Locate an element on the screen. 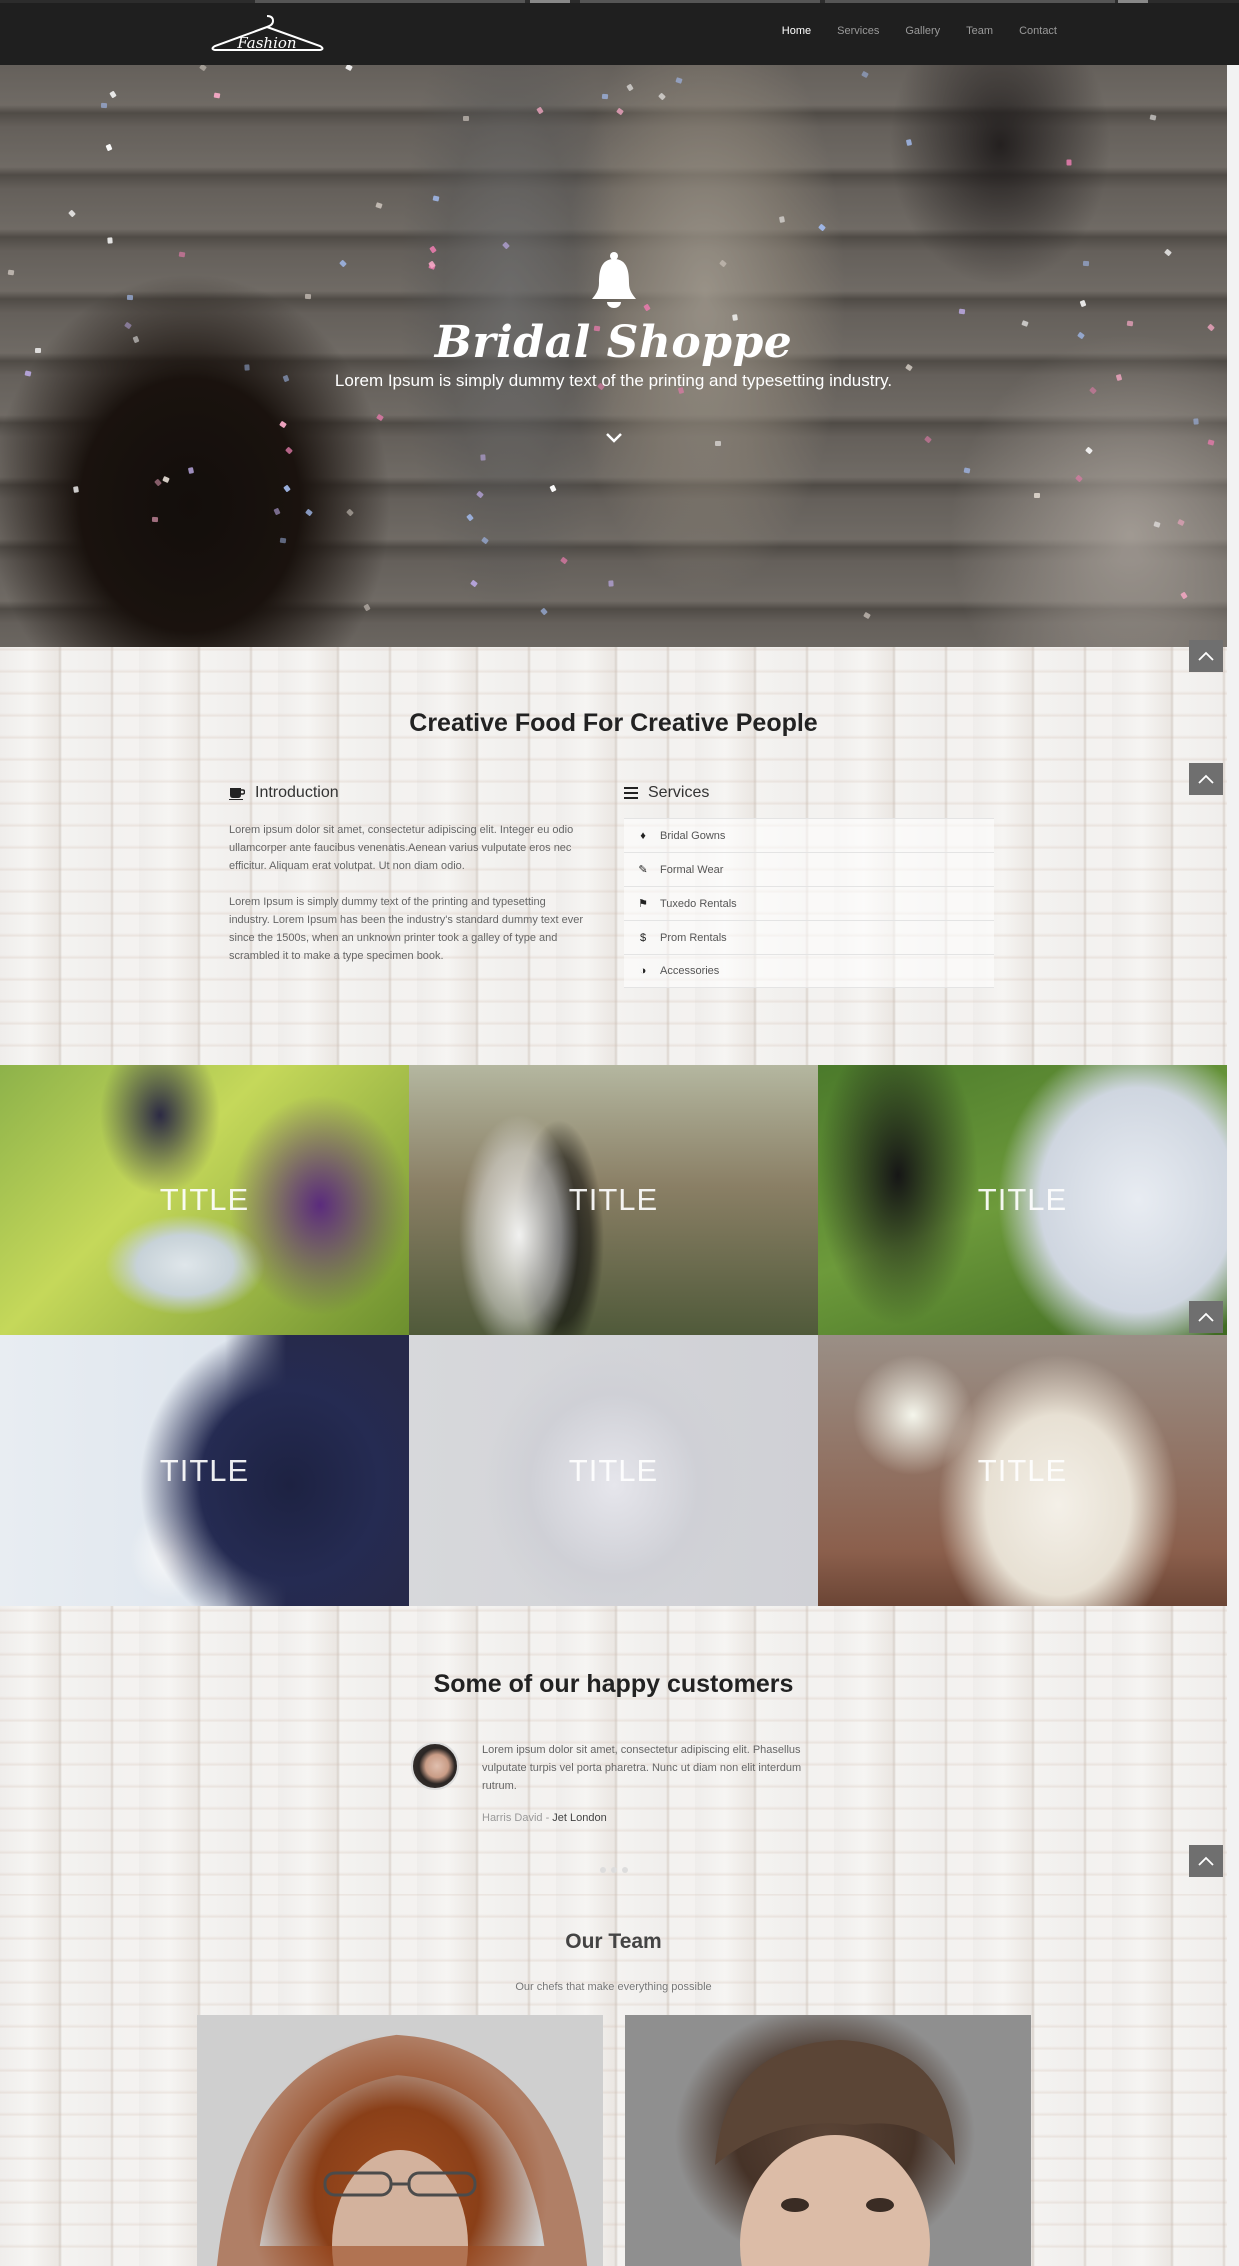 Image resolution: width=1239 pixels, height=2266 pixels. service-label: Formal Wear is located at coordinates (692, 869).